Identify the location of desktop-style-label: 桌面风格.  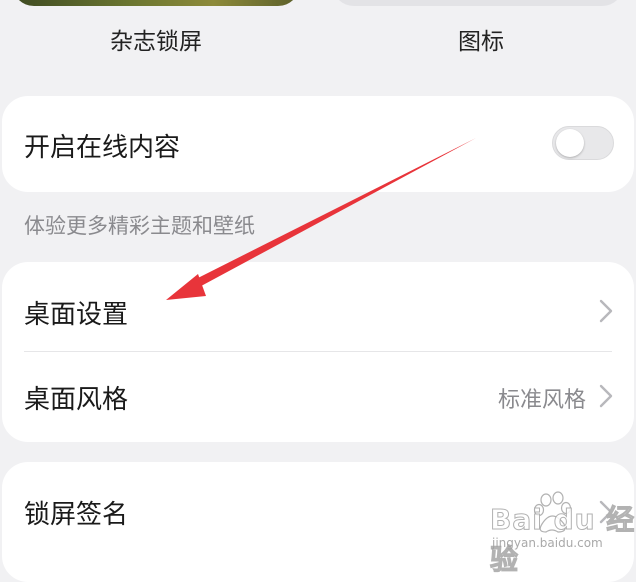
(76, 400).